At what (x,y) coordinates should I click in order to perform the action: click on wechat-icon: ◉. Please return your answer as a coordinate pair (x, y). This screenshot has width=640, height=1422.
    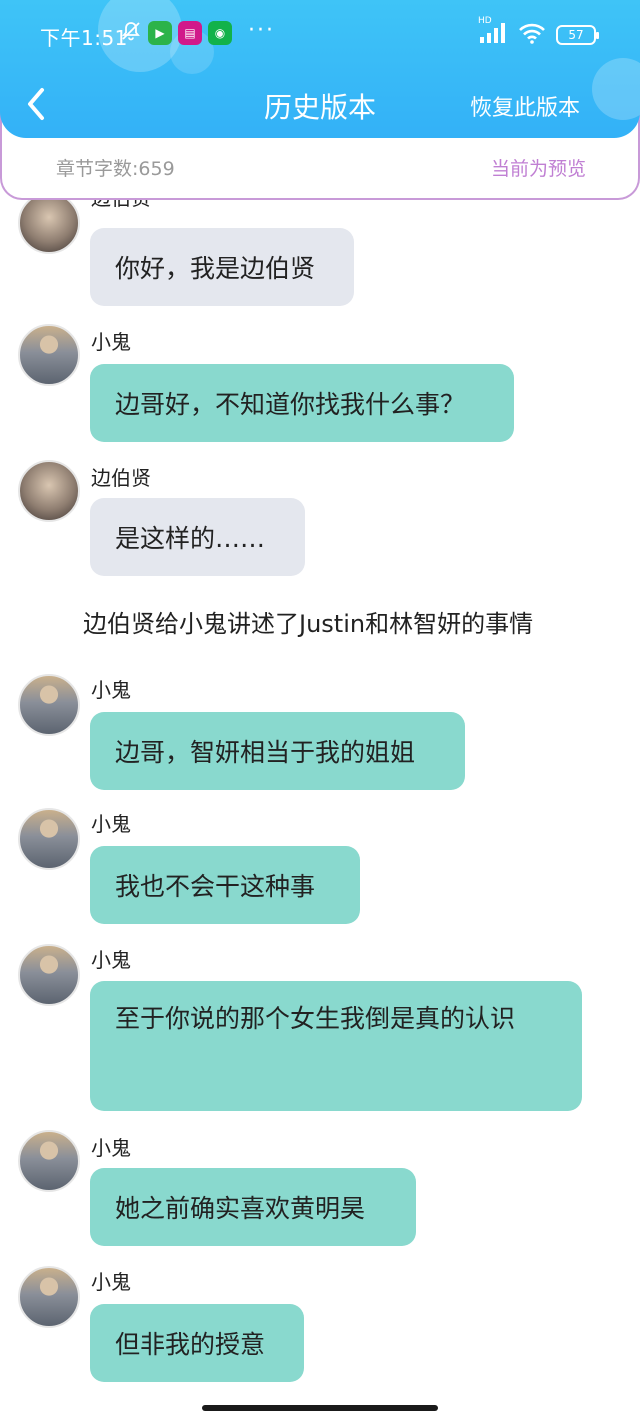
    Looking at the image, I should click on (220, 33).